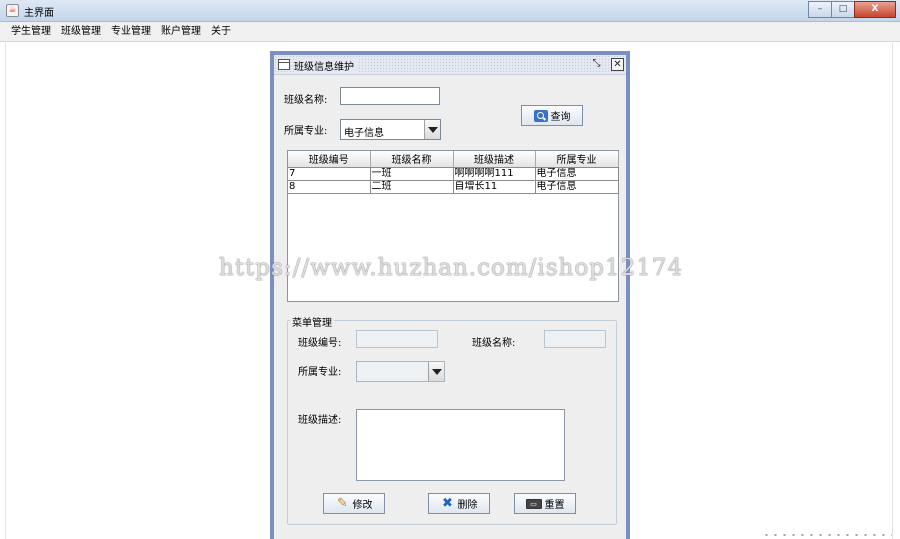 This screenshot has width=900, height=539. Describe the element at coordinates (820, 9) in the screenshot. I see `minimize-button: –` at that location.